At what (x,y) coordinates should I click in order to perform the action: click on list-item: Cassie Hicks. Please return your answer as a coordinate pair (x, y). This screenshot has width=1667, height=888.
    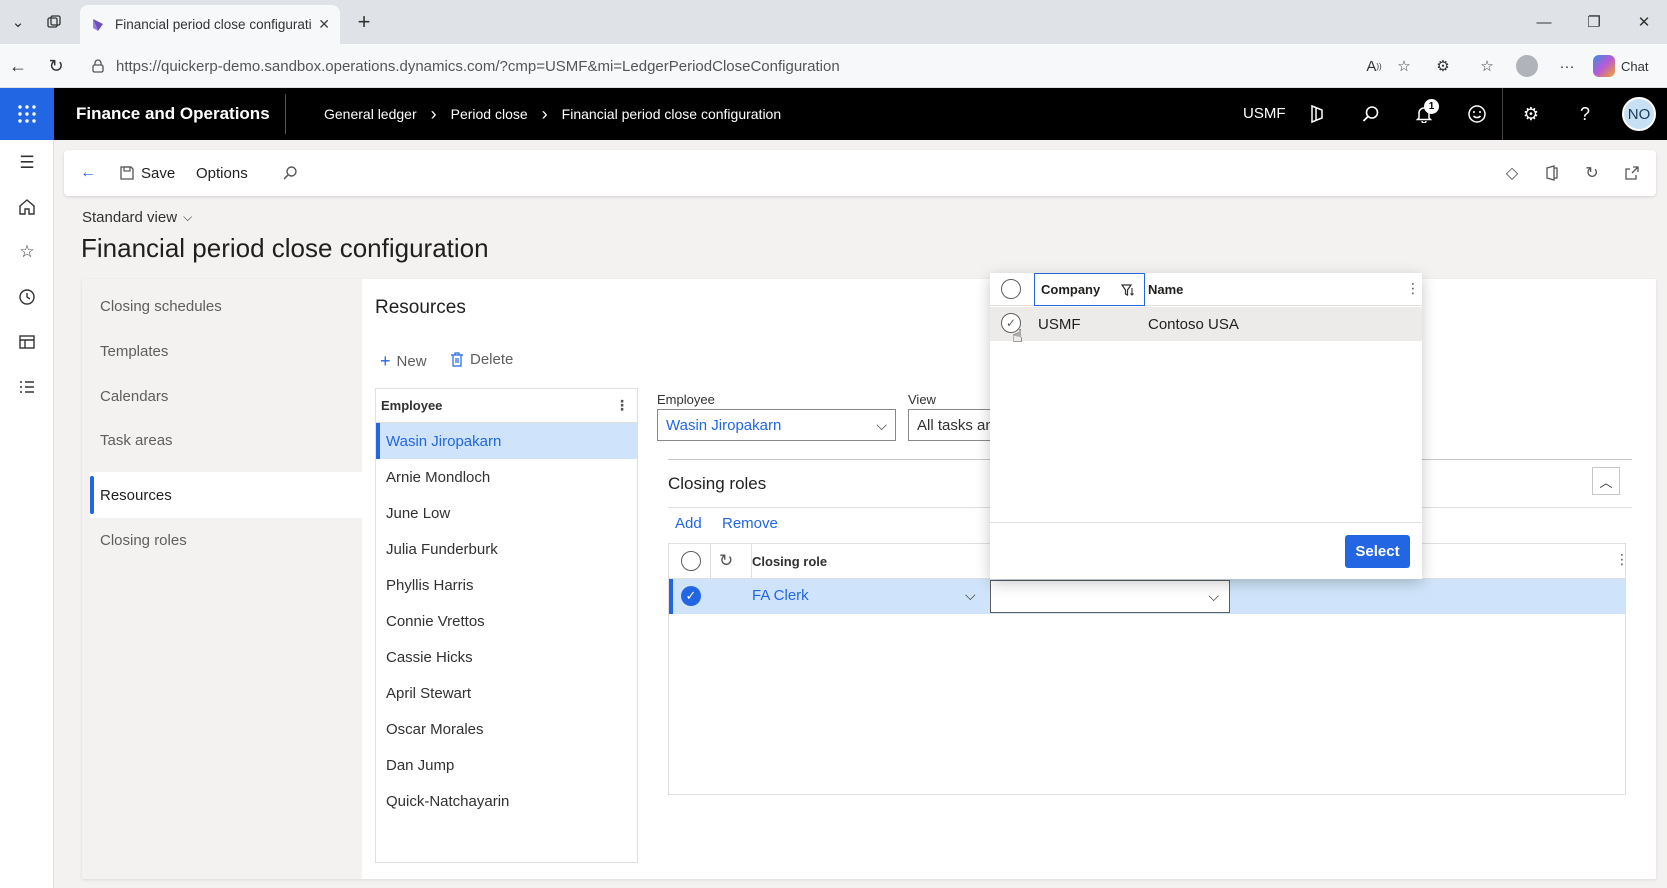
    Looking at the image, I should click on (506, 657).